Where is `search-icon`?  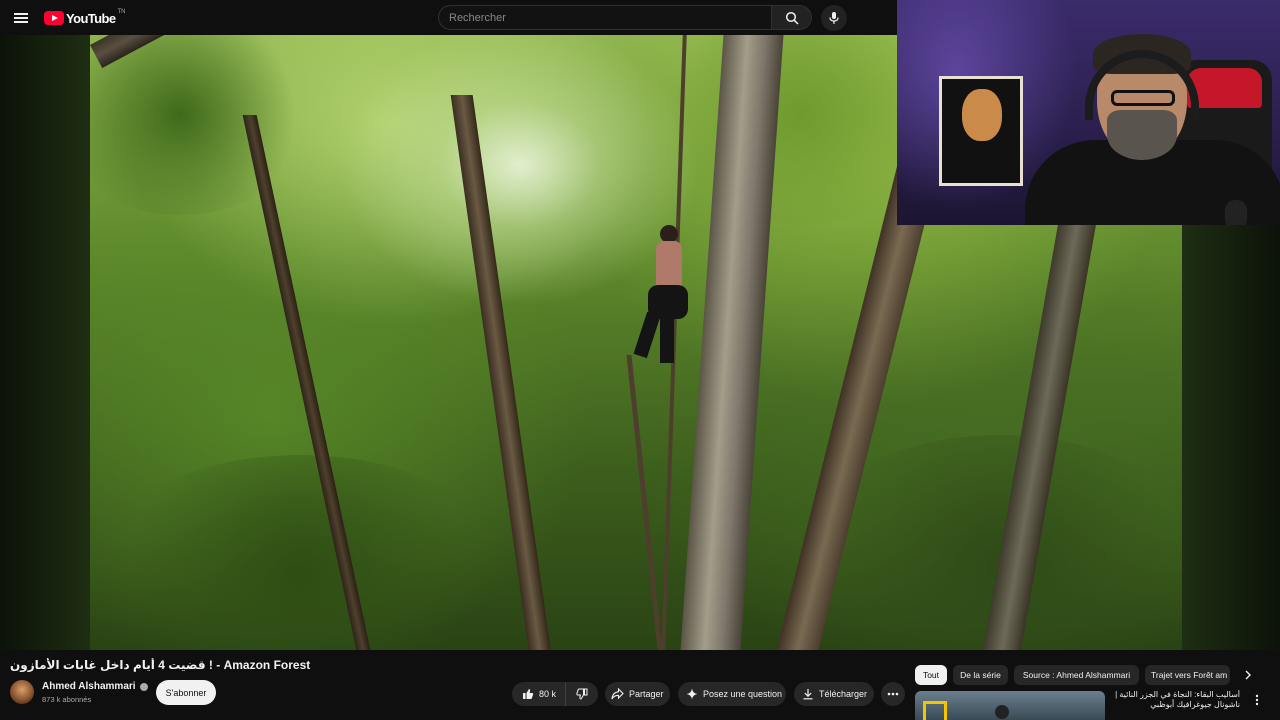
search-icon is located at coordinates (792, 18).